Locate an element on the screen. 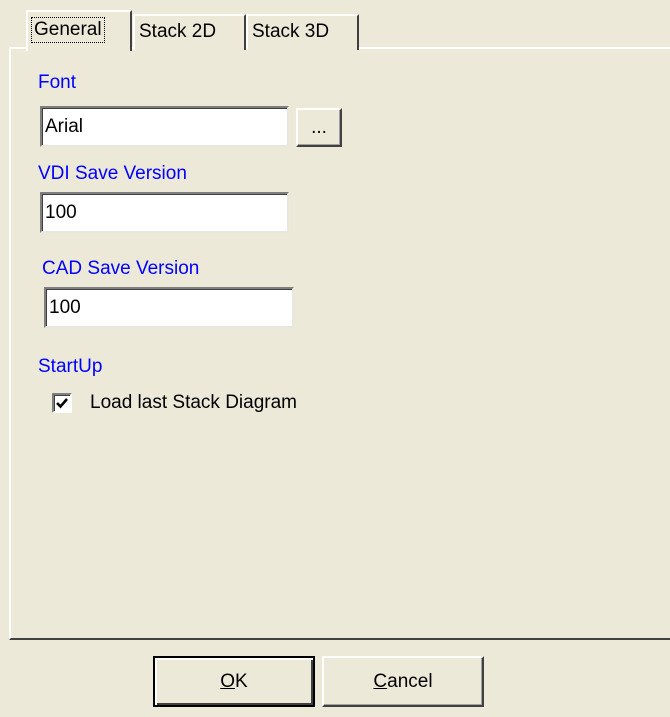 Image resolution: width=670 pixels, height=717 pixels. tab-general-label: General is located at coordinates (68, 30).